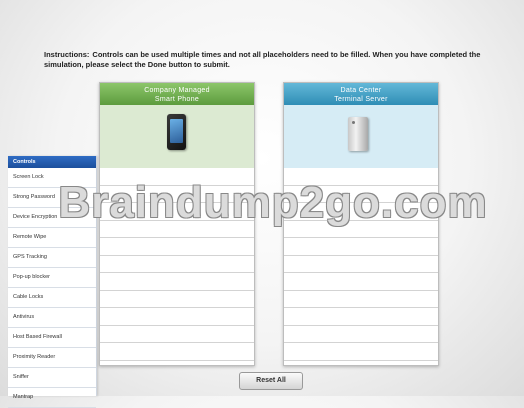 The width and height of the screenshot is (524, 408). Describe the element at coordinates (177, 90) in the screenshot. I see `smart-phone-title-line1: Company Managed` at that location.